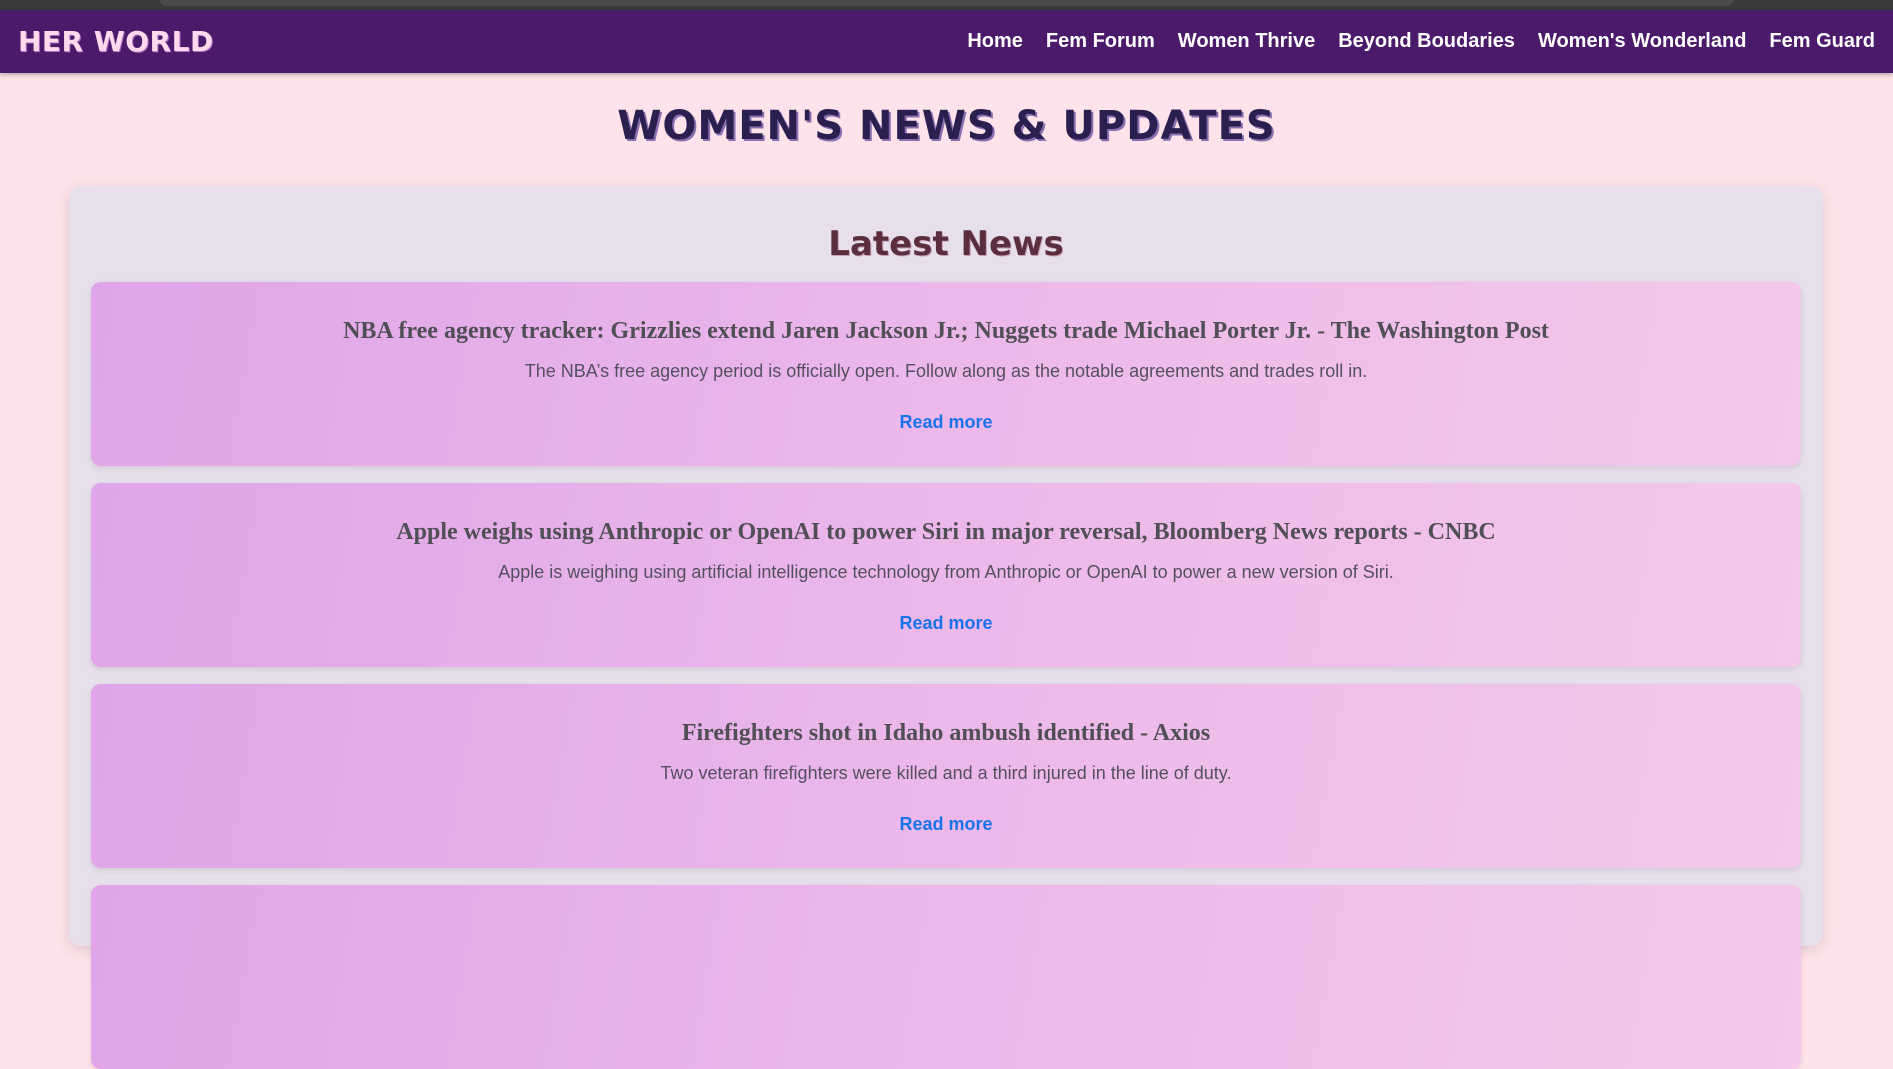  I want to click on nav-item-womens-wonderland: Women's Wonderland, so click(1642, 41).